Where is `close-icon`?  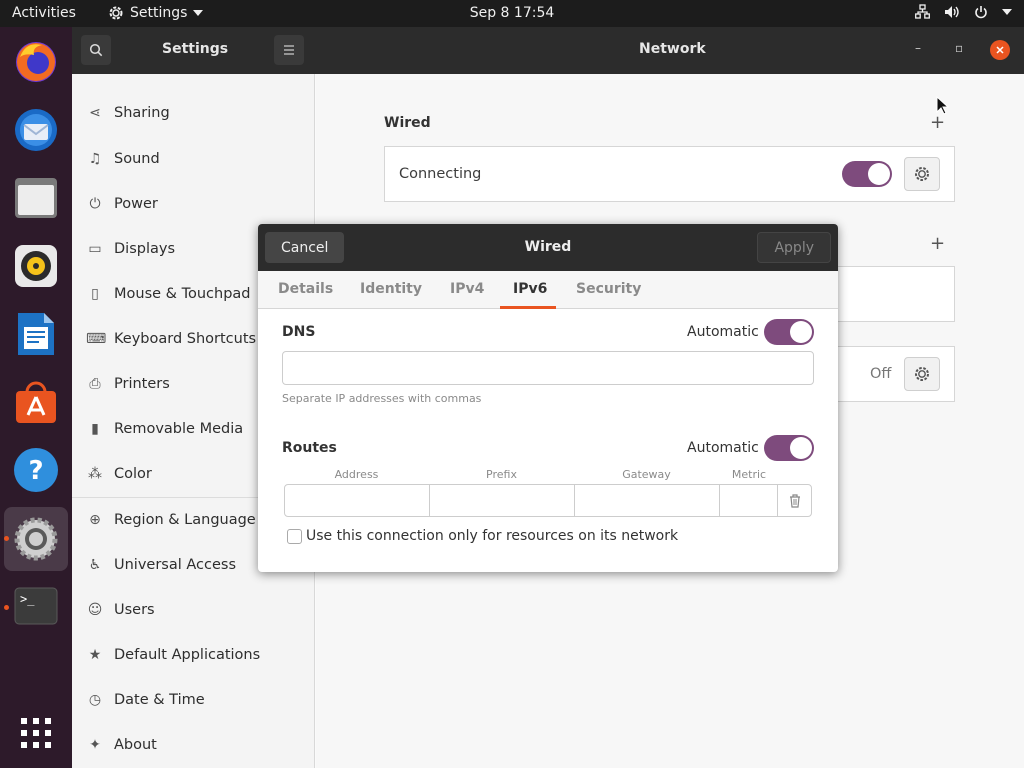
close-icon is located at coordinates (1000, 50).